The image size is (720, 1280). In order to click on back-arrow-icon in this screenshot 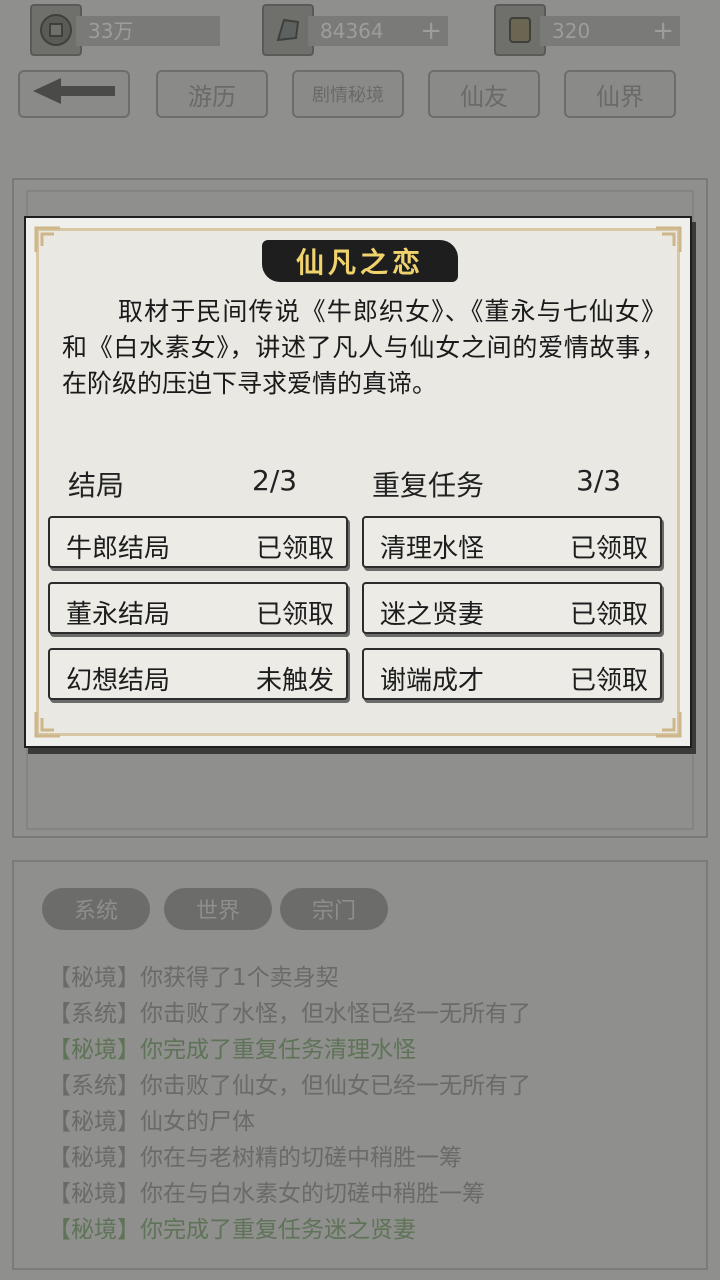, I will do `click(74, 94)`.